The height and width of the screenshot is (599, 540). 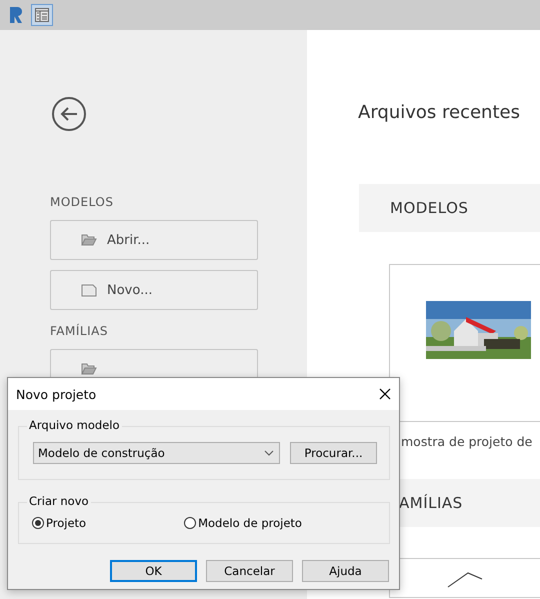 I want to click on chevron-down-icon, so click(x=269, y=453).